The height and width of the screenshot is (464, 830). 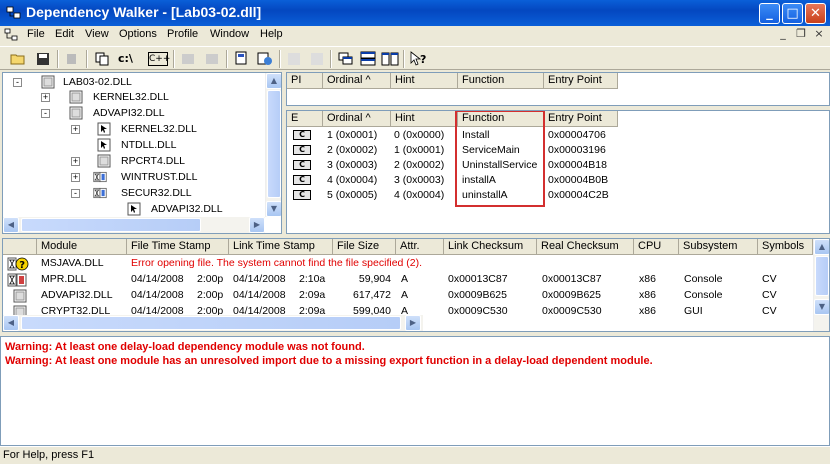 I want to click on menu-window: Window, so click(x=229, y=34).